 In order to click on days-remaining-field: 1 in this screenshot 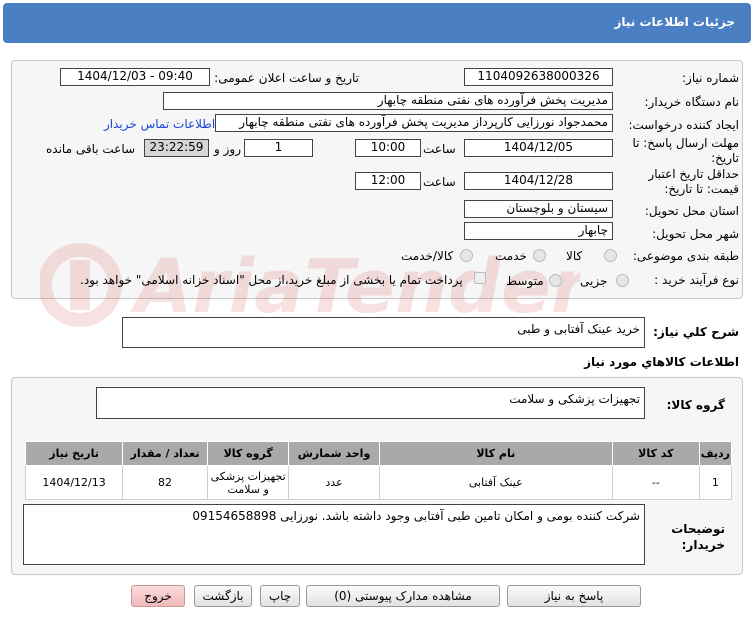, I will do `click(278, 148)`.